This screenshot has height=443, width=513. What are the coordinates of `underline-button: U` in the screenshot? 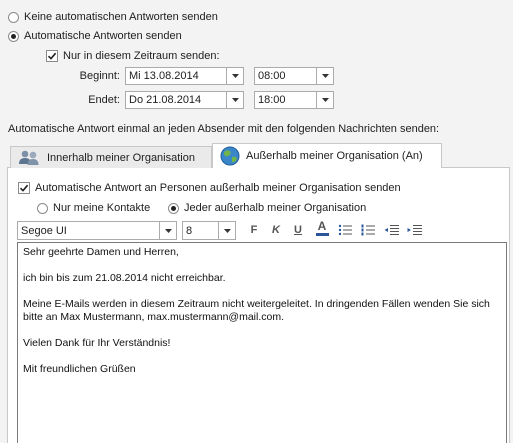 It's located at (298, 230).